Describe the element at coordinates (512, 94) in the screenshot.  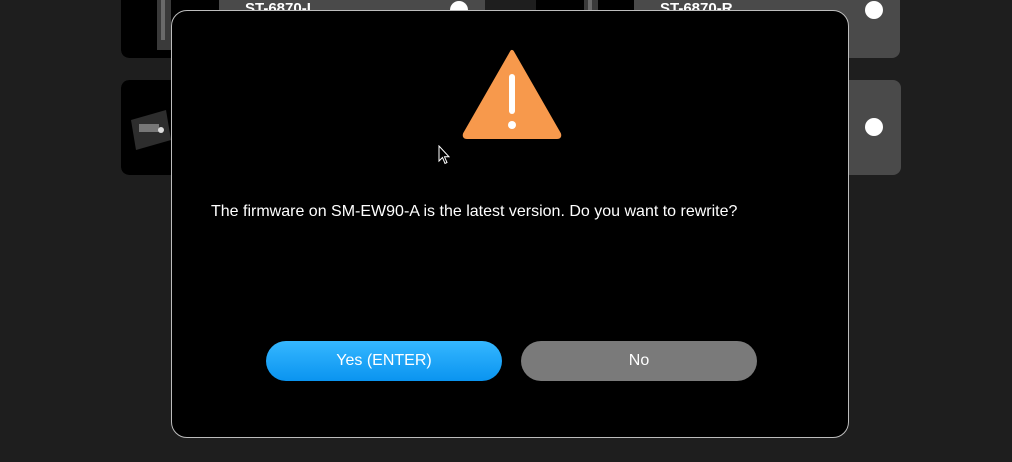
I see `warning-triangle-icon` at that location.